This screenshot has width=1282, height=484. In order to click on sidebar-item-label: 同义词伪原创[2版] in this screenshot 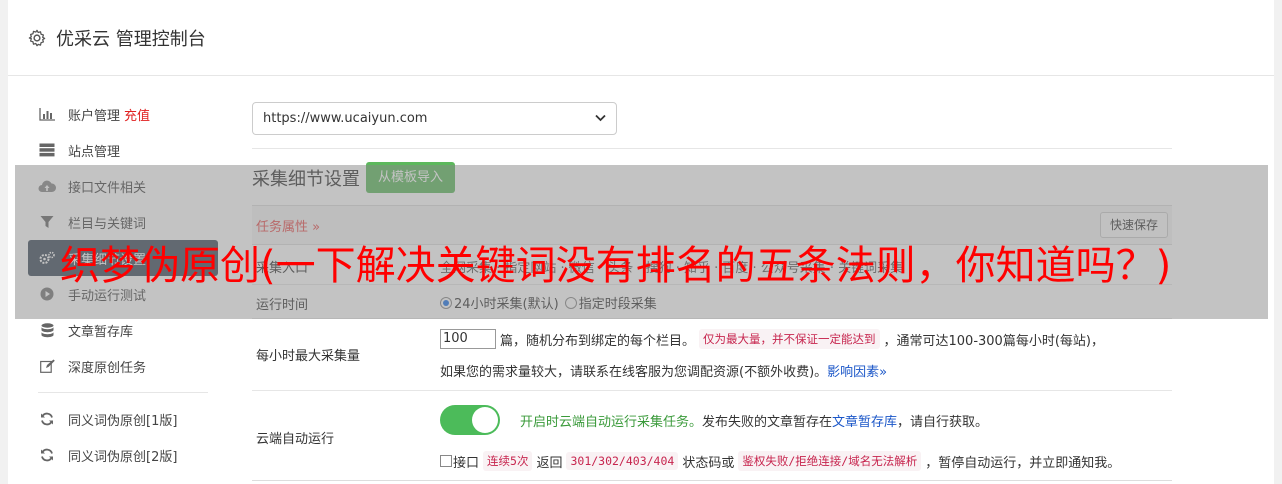, I will do `click(123, 457)`.